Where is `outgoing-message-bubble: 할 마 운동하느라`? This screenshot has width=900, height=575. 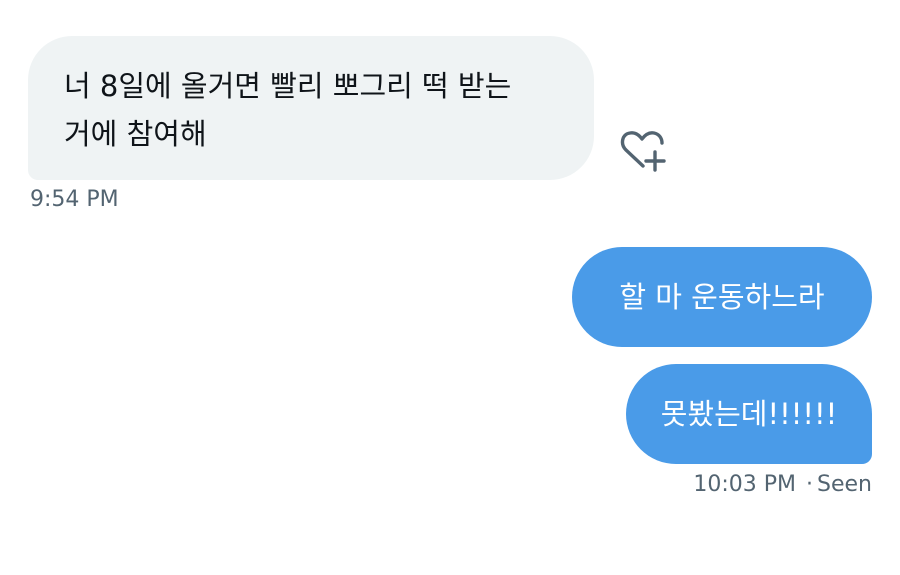
outgoing-message-bubble: 할 마 운동하느라 is located at coordinates (722, 297).